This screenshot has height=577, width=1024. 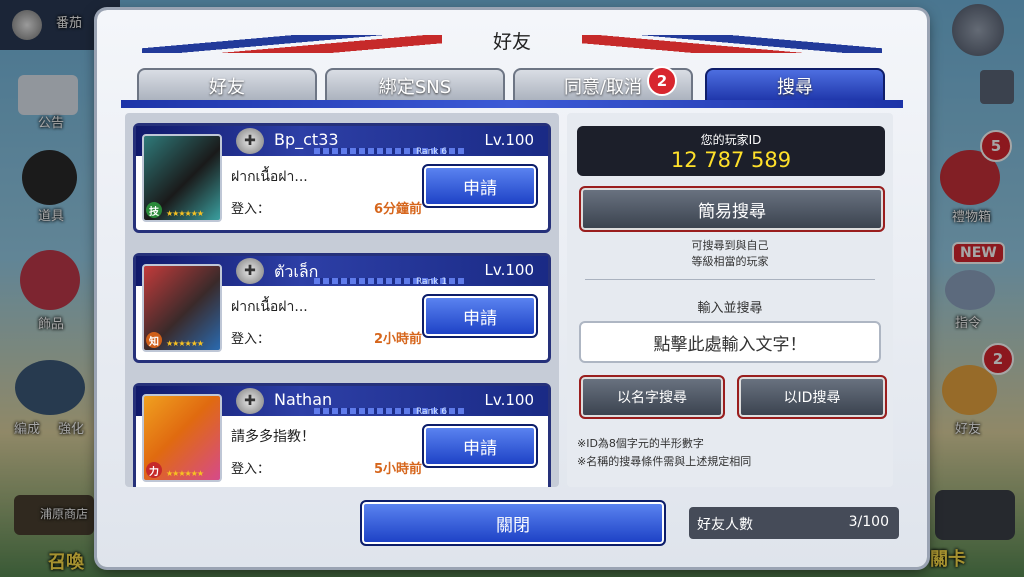 What do you see at coordinates (513, 523) in the screenshot?
I see `close-button: 關閉` at bounding box center [513, 523].